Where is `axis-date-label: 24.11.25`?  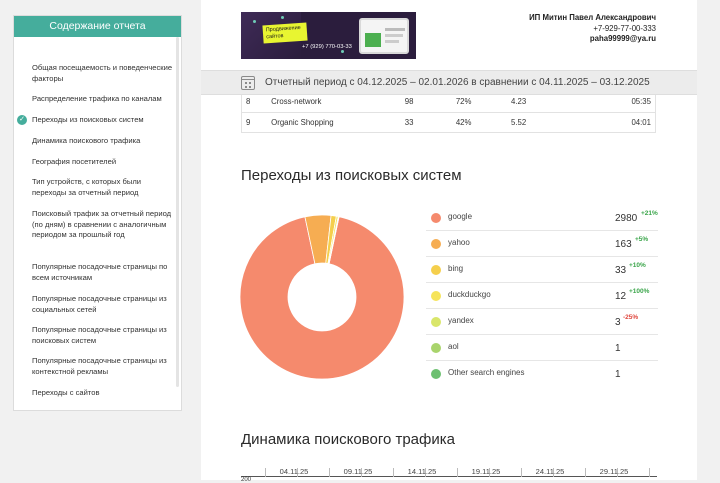 axis-date-label: 24.11.25 is located at coordinates (550, 471).